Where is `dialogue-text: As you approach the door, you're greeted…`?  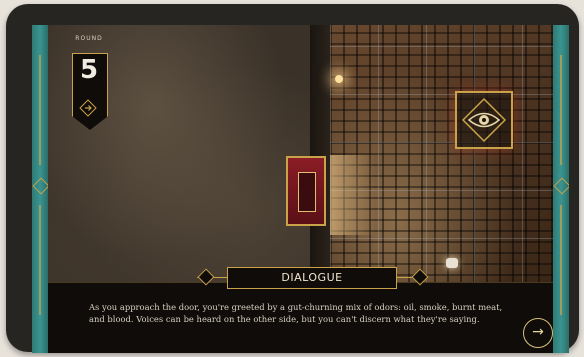
dialogue-text: As you approach the door, you're greeted… is located at coordinates (296, 313).